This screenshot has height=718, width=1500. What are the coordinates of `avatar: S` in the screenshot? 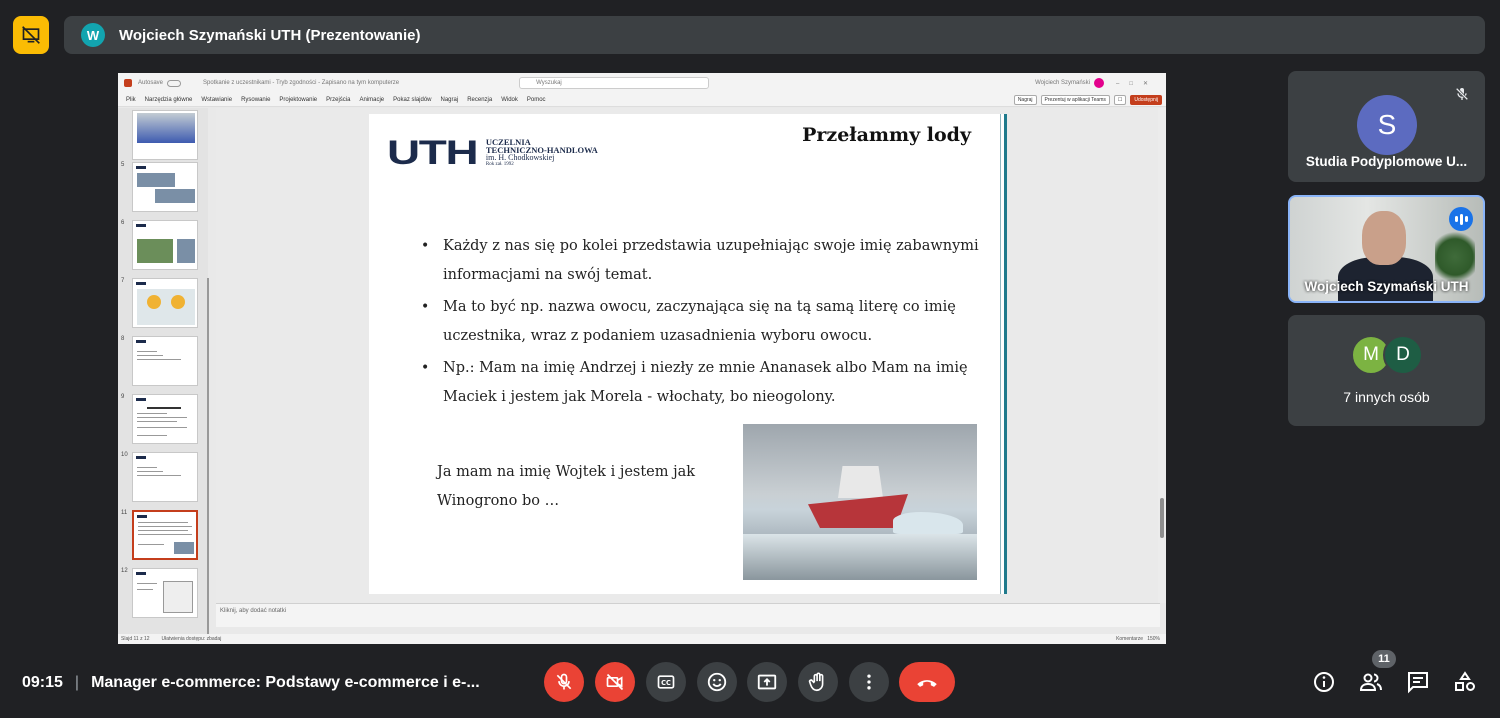 It's located at (1387, 125).